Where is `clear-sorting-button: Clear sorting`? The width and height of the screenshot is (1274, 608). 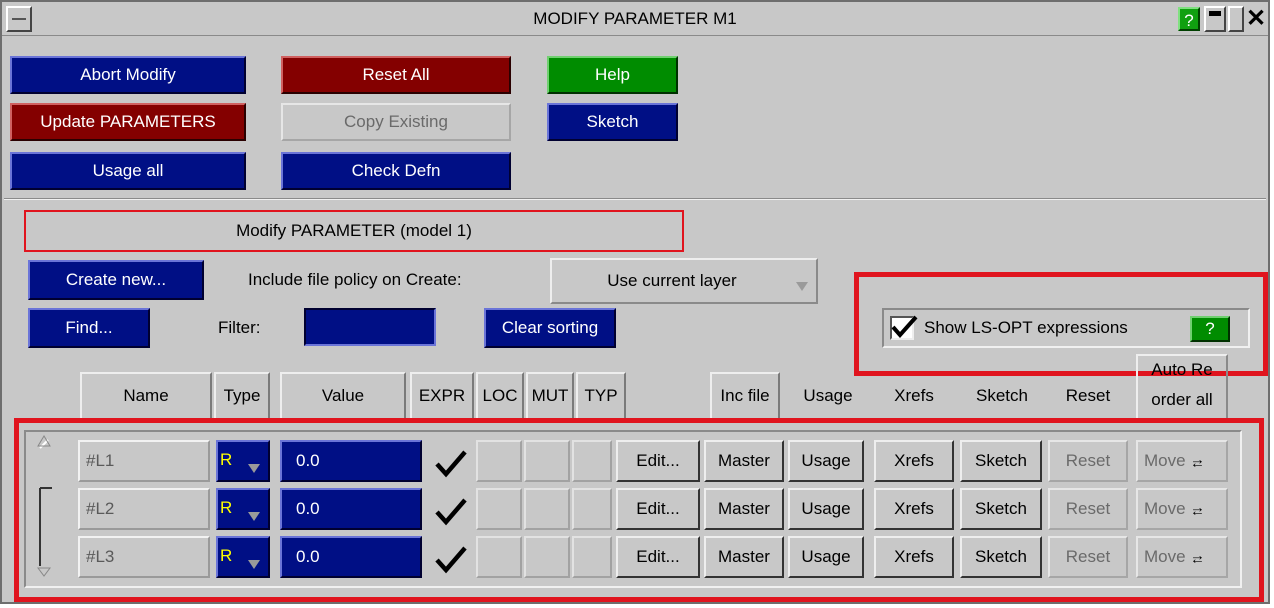 clear-sorting-button: Clear sorting is located at coordinates (550, 328).